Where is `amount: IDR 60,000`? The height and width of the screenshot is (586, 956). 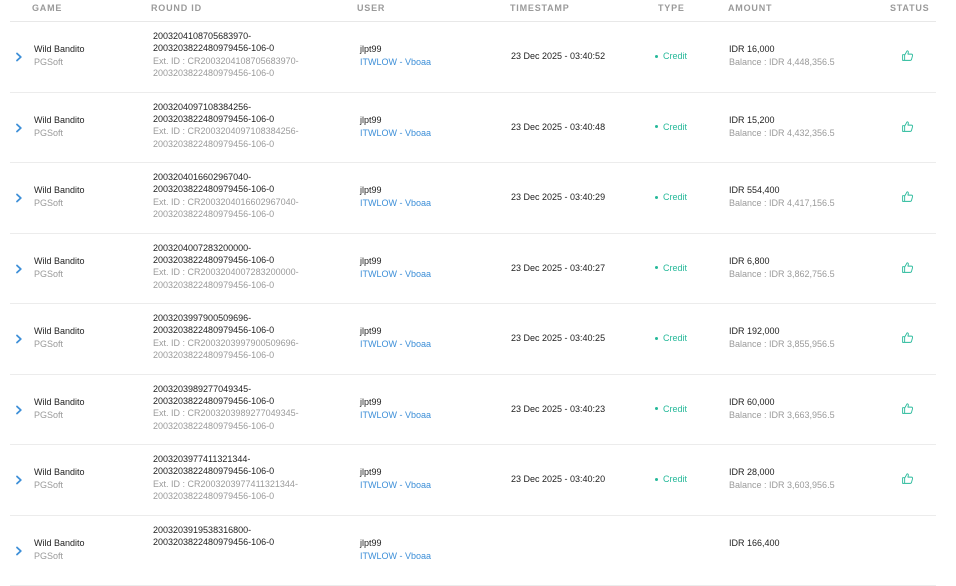
amount: IDR 60,000 is located at coordinates (752, 402).